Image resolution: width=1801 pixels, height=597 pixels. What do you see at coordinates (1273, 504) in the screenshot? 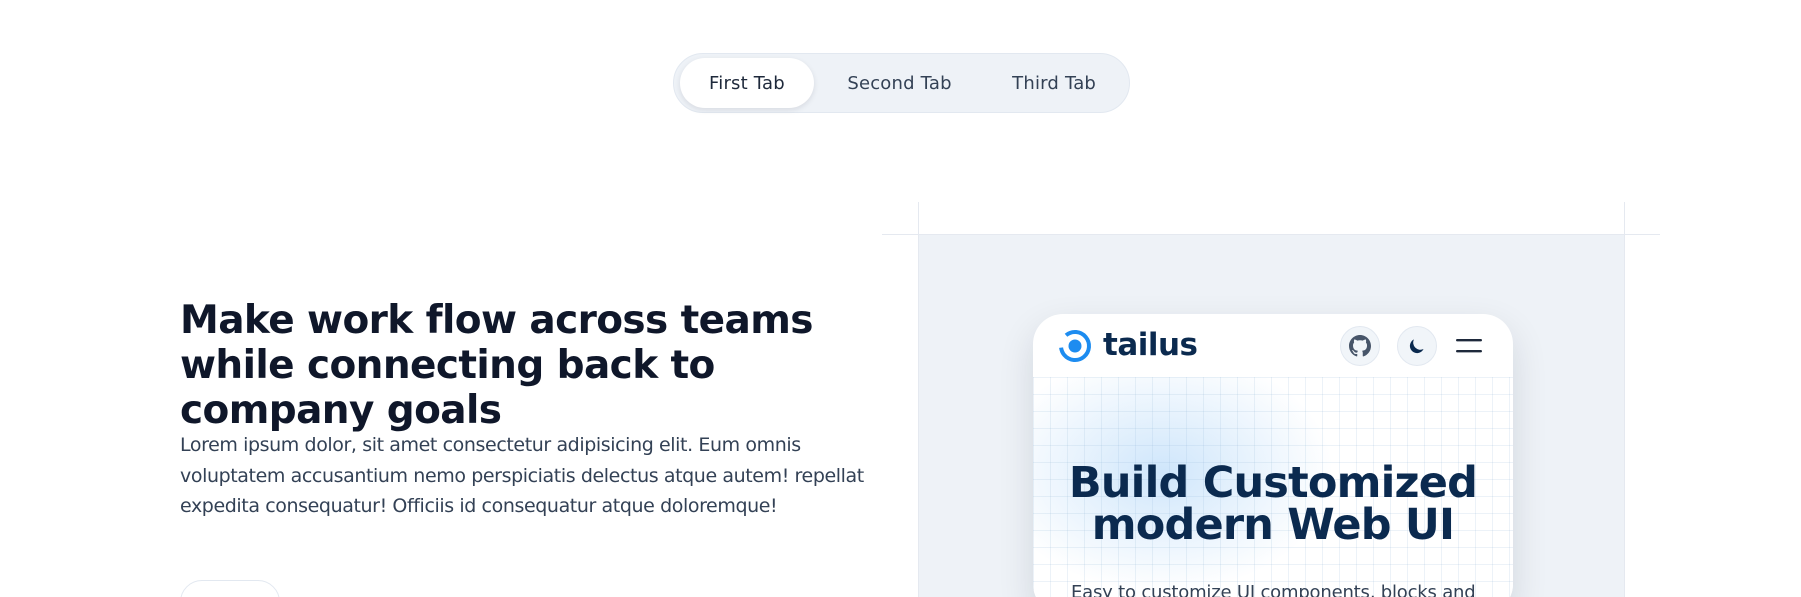
I see `hero-title: Build Customized modern Web UI` at bounding box center [1273, 504].